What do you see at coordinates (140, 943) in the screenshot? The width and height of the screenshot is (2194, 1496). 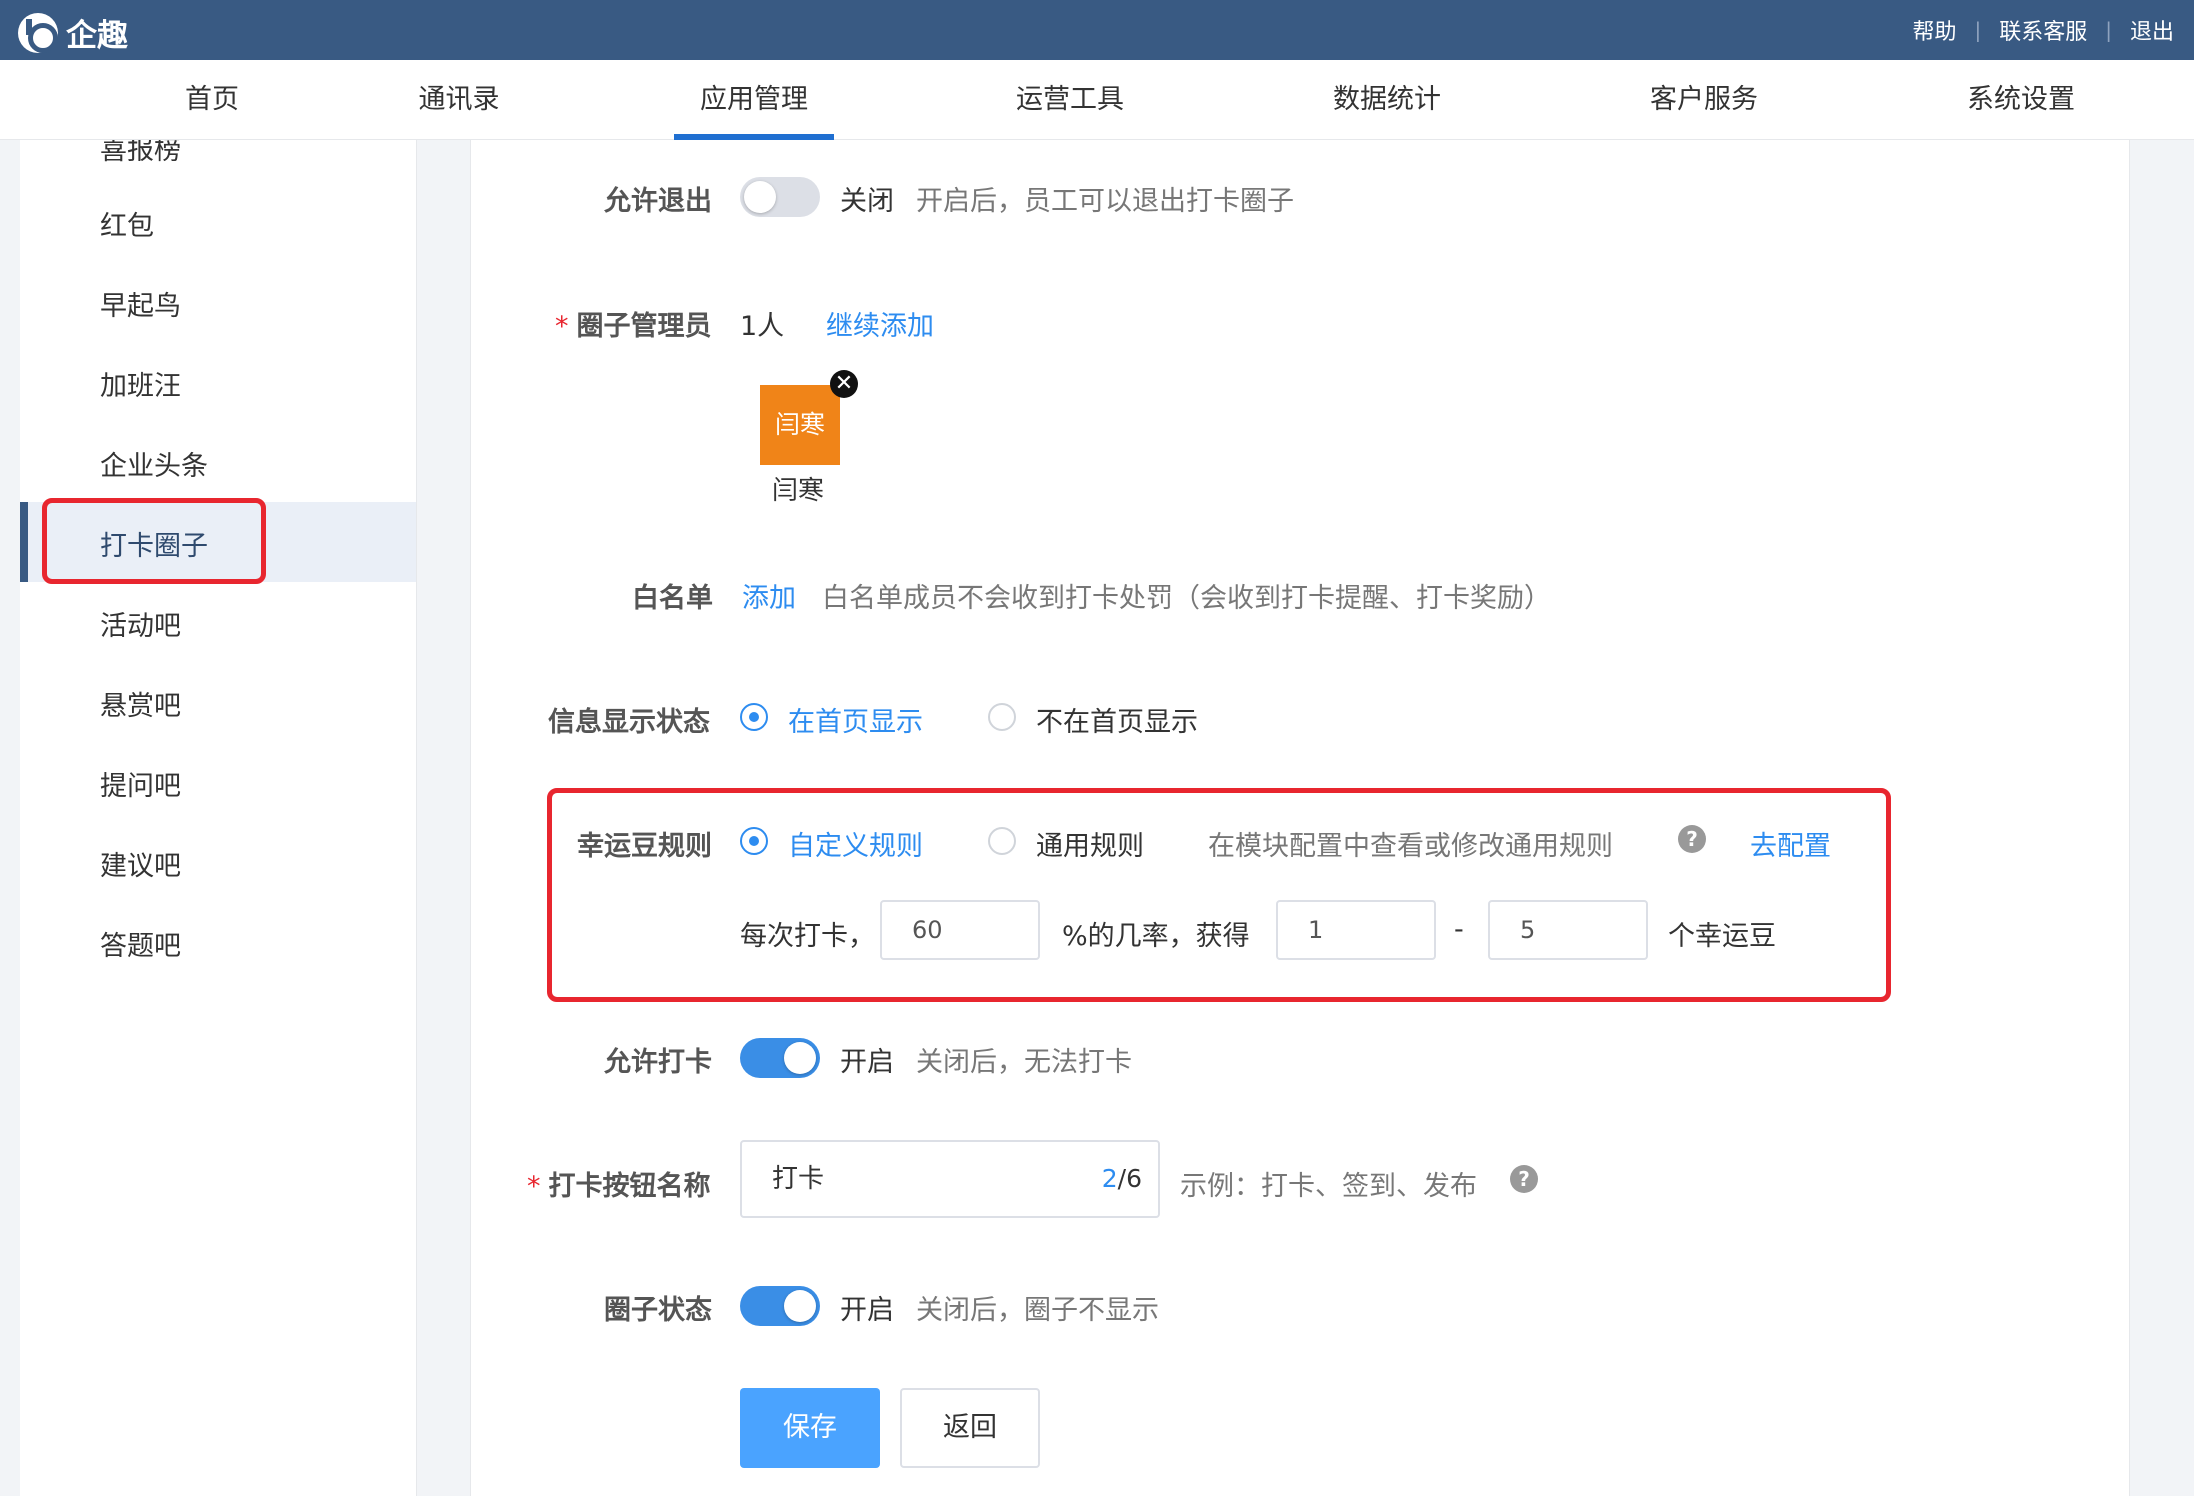 I see `sidebar-item-quiz: 答题吧` at bounding box center [140, 943].